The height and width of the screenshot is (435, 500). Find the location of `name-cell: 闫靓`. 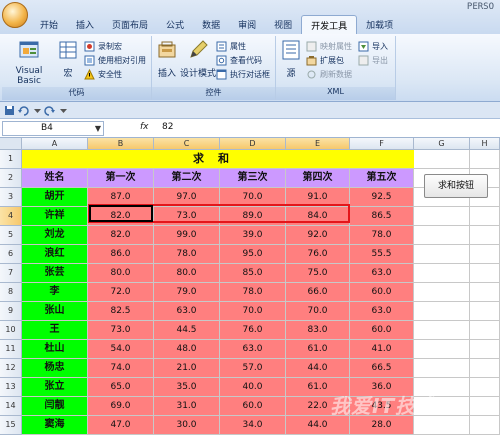

name-cell: 闫靓 is located at coordinates (55, 406).